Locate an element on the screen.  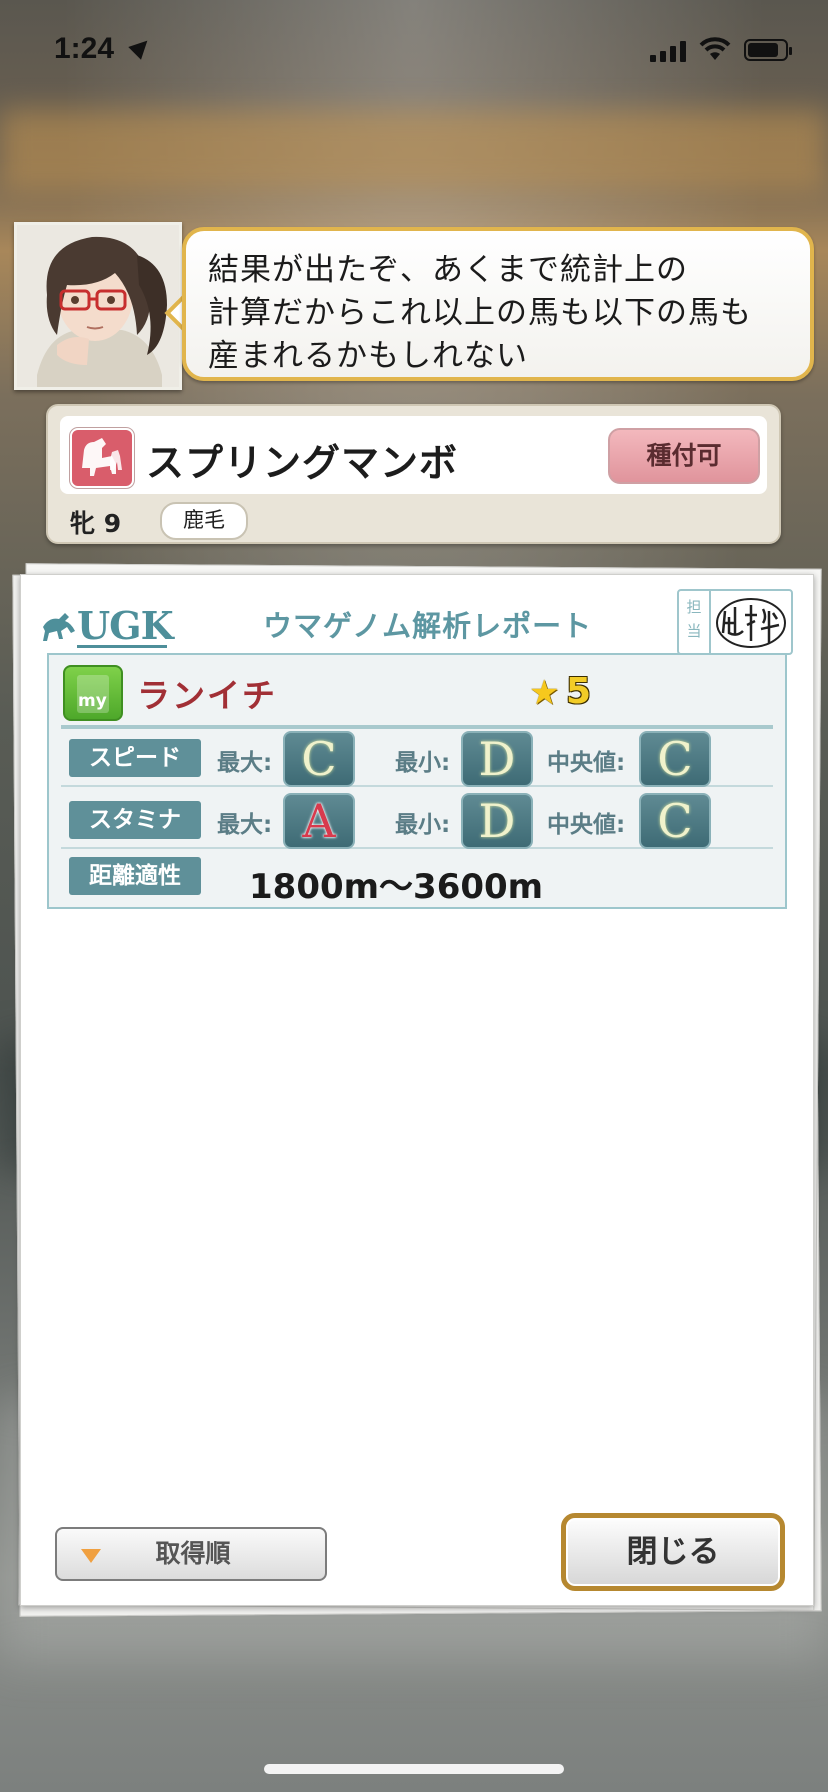
status-bar: 1:24 is located at coordinates (414, 48).